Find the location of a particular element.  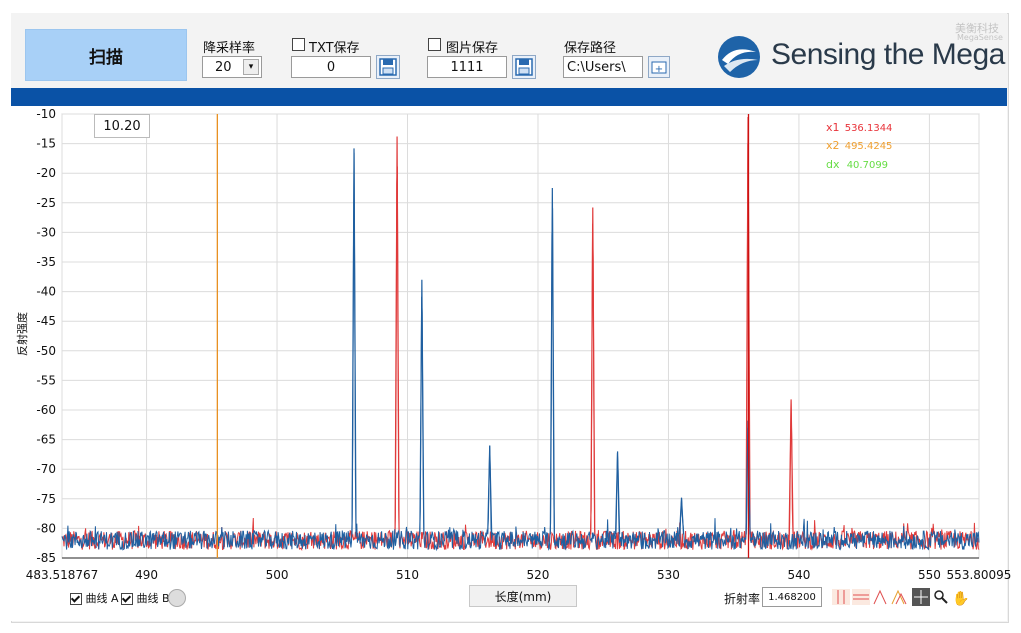

peak-tool-icon is located at coordinates (880, 597).